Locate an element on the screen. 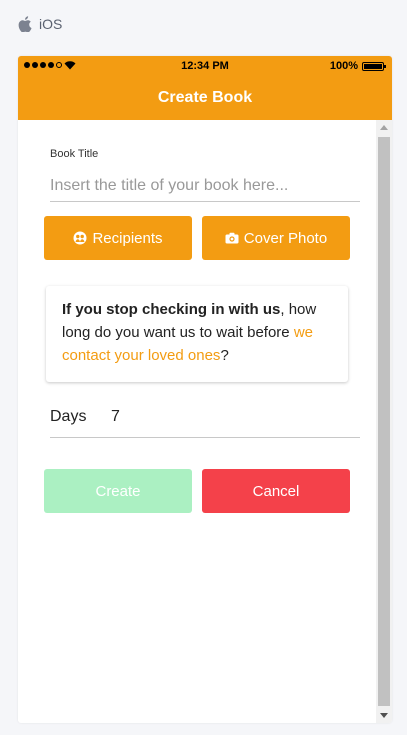 Image resolution: width=407 pixels, height=735 pixels. apple-icon is located at coordinates (25, 24).